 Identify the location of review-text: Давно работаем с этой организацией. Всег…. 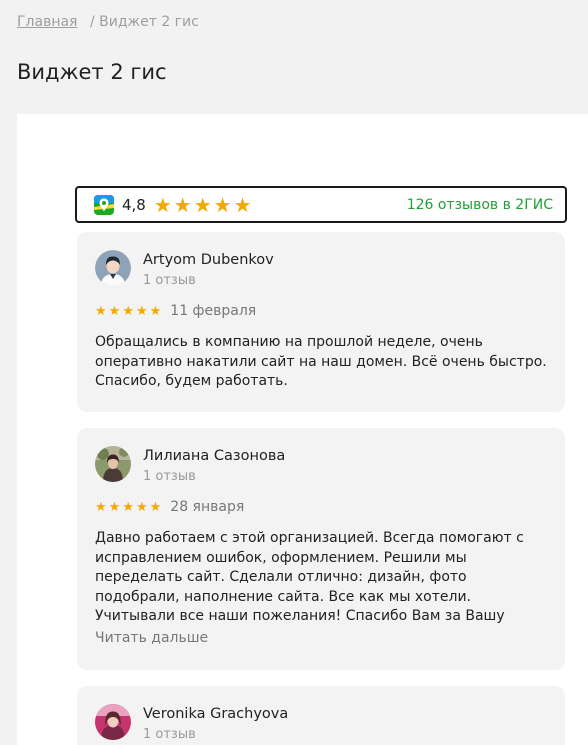
(309, 577).